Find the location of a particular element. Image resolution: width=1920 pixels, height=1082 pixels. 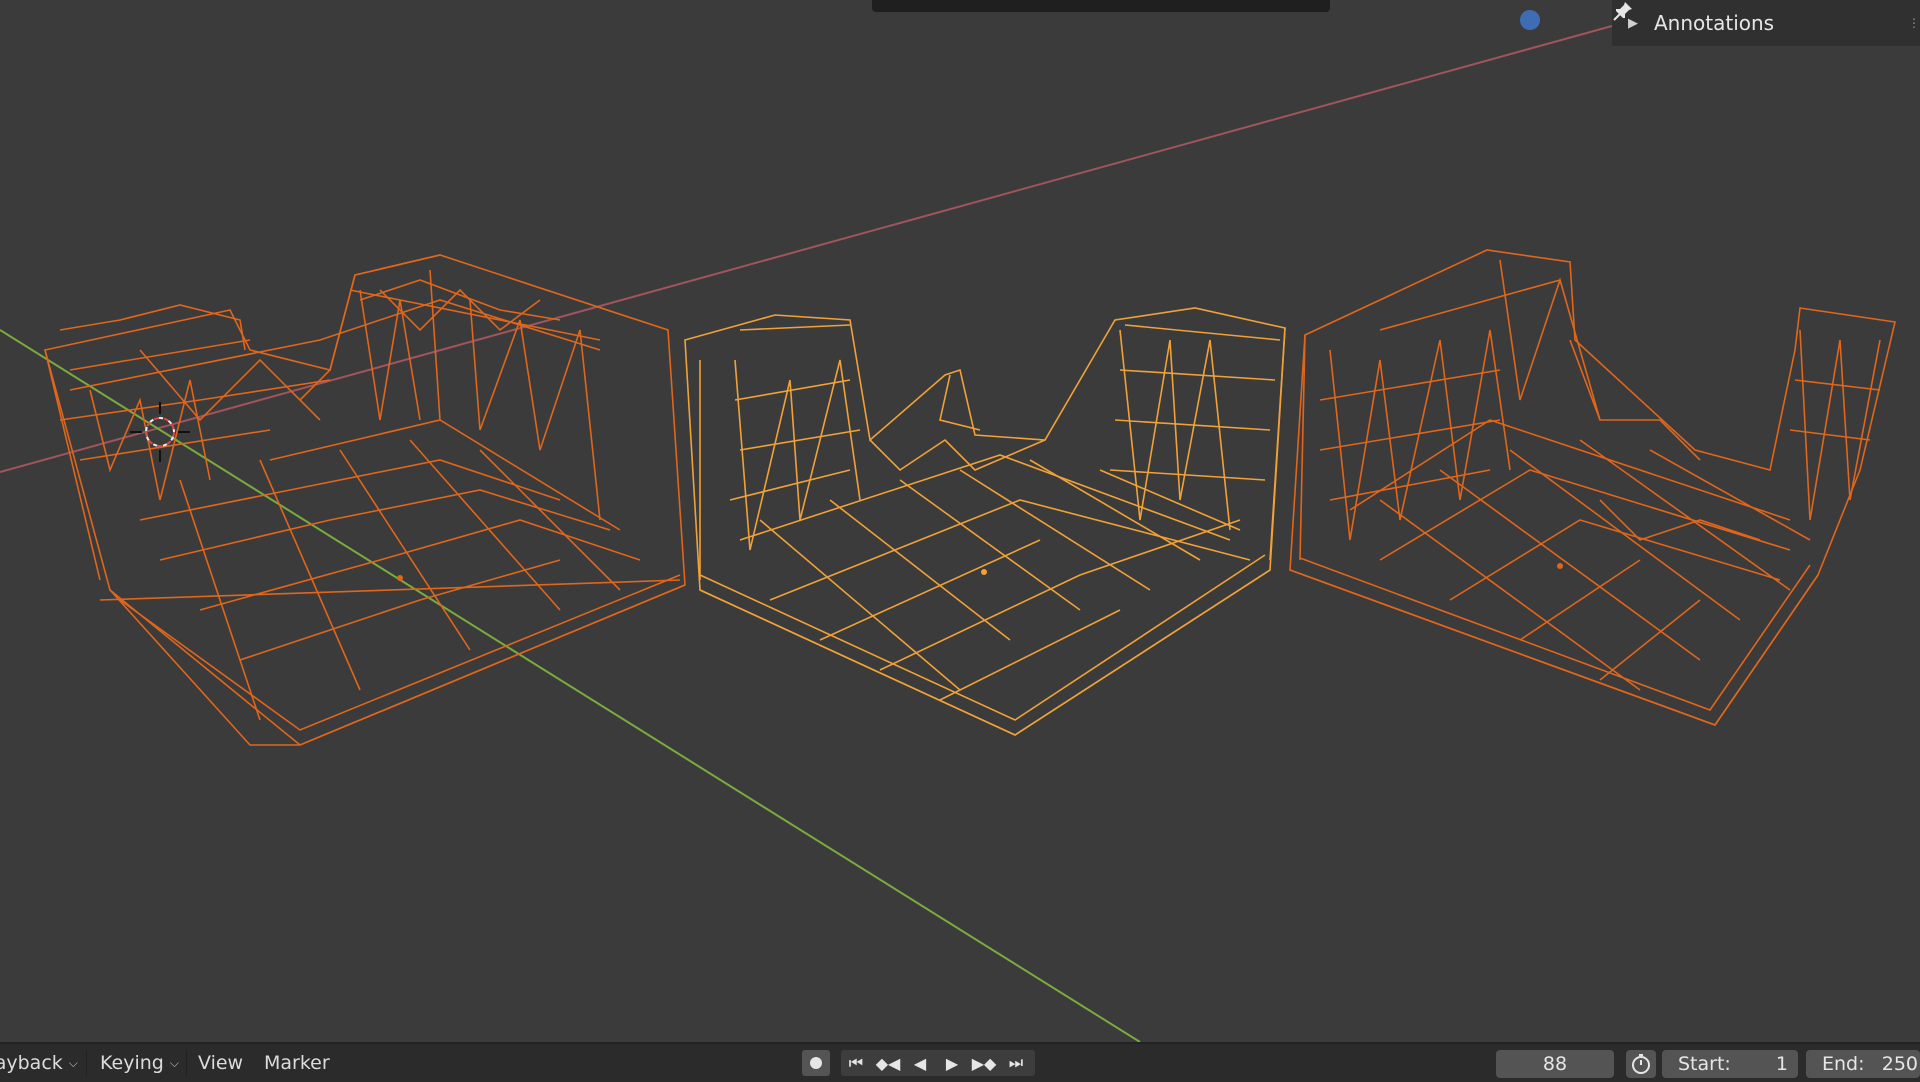

menu-view: View is located at coordinates (220, 1063).